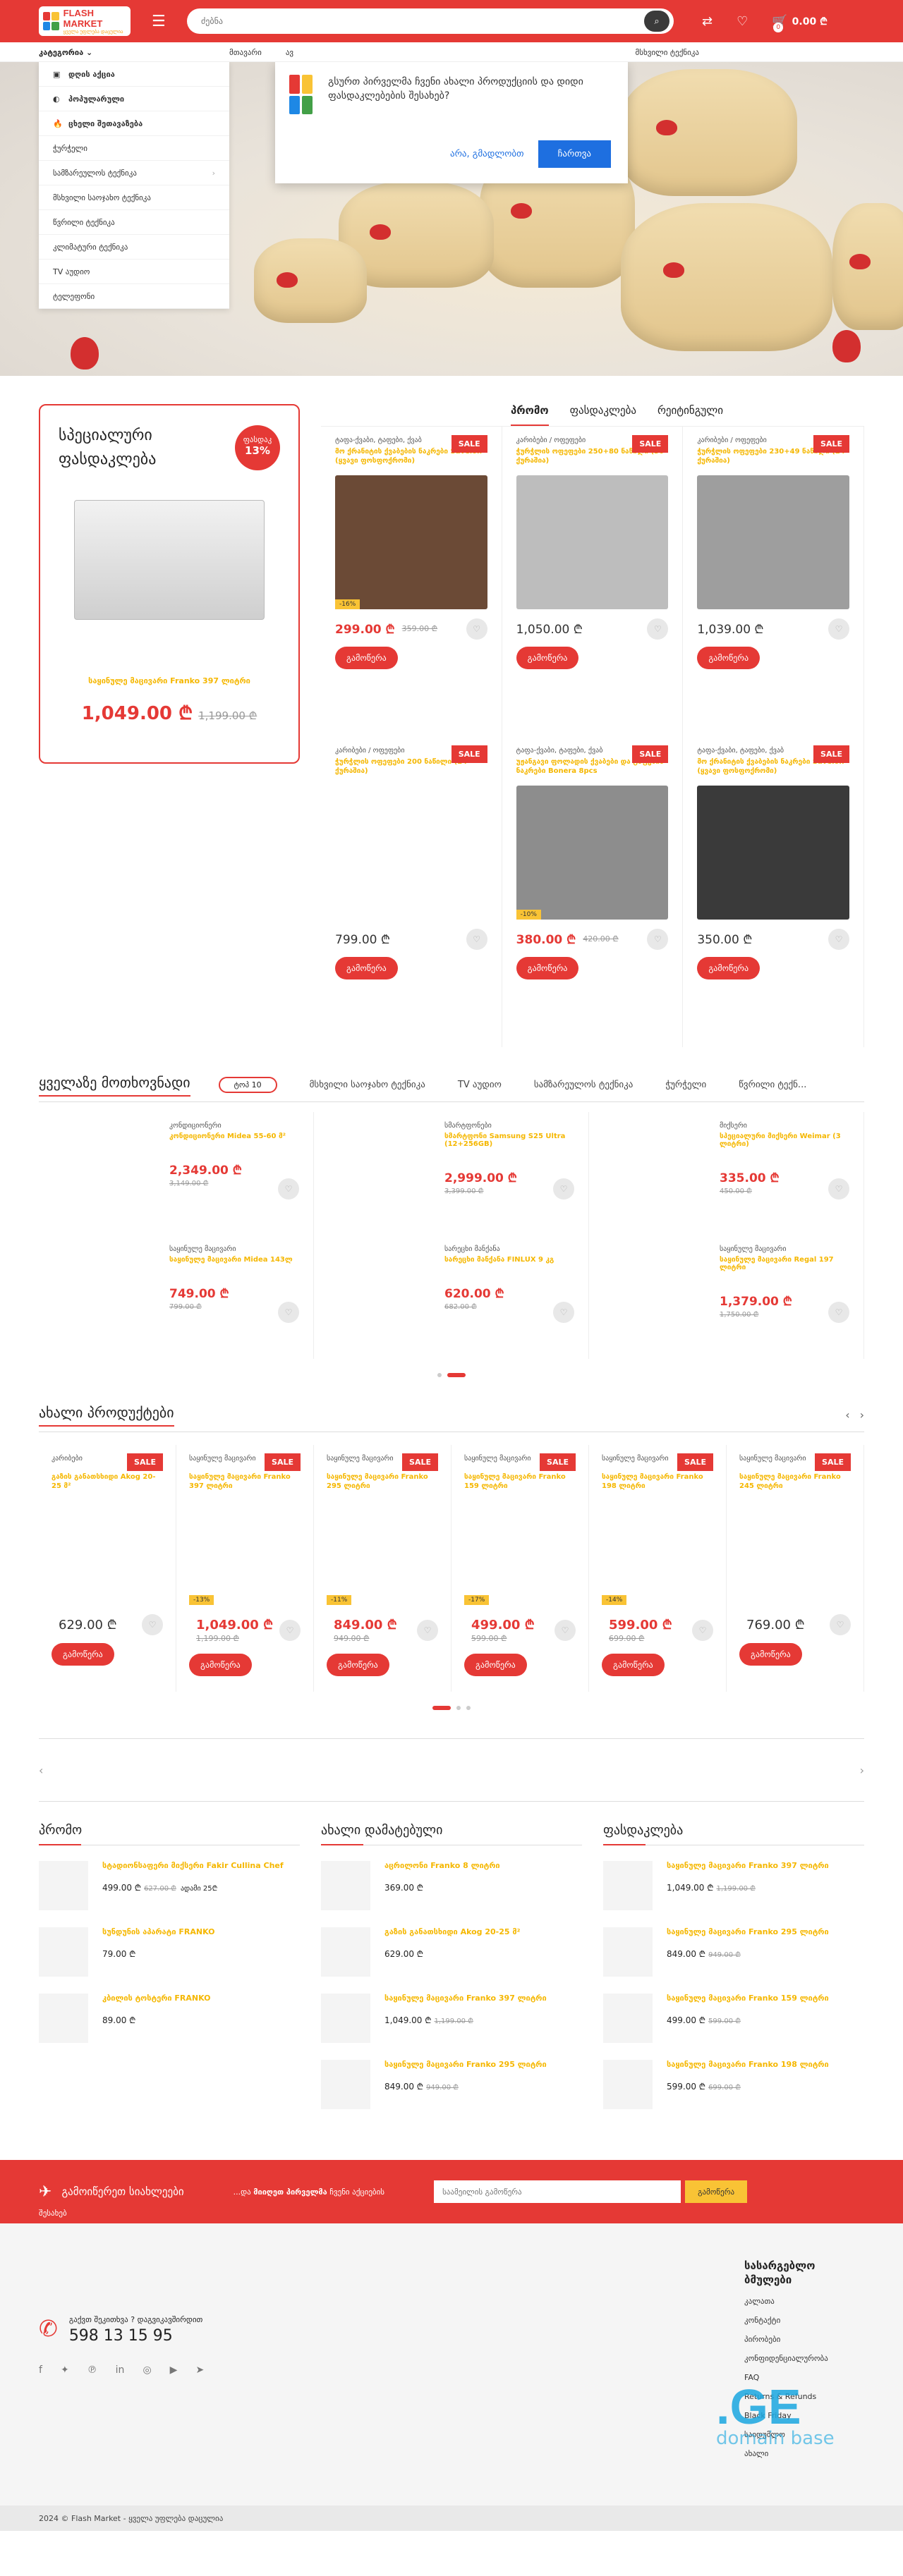 The image size is (903, 2576). What do you see at coordinates (656, 22) in the screenshot?
I see `search-button: ⌕` at bounding box center [656, 22].